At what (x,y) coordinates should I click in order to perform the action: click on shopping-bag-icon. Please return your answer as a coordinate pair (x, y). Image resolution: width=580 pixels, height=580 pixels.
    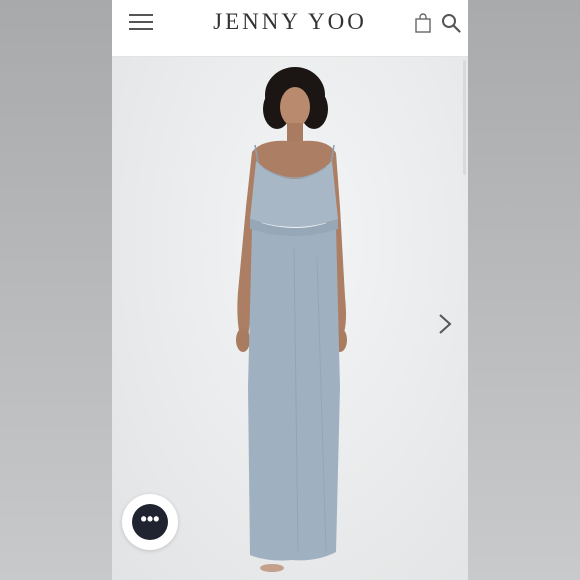
    Looking at the image, I should click on (423, 23).